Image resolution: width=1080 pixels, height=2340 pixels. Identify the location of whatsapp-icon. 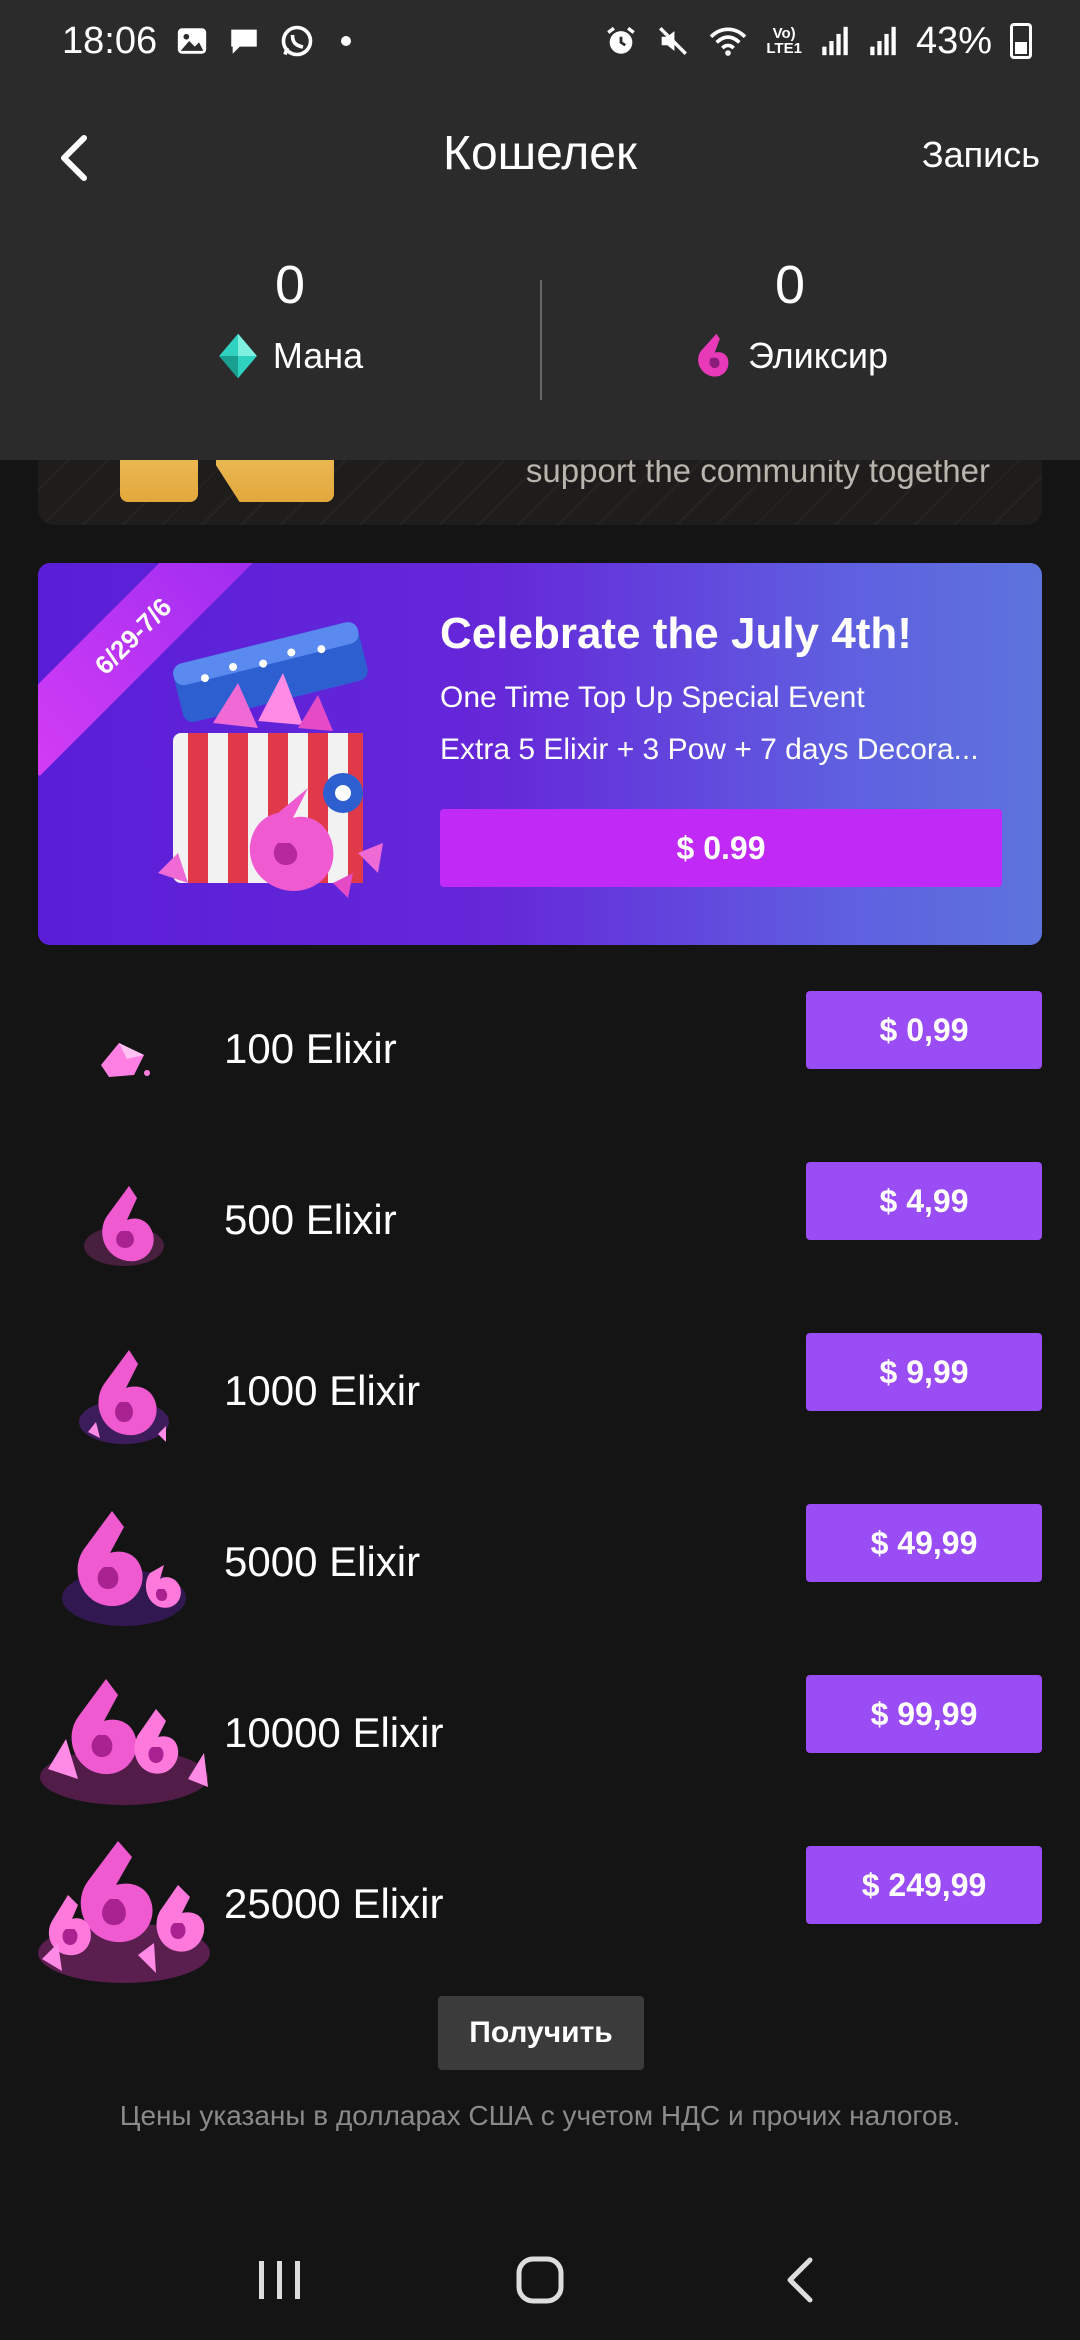
(297, 41).